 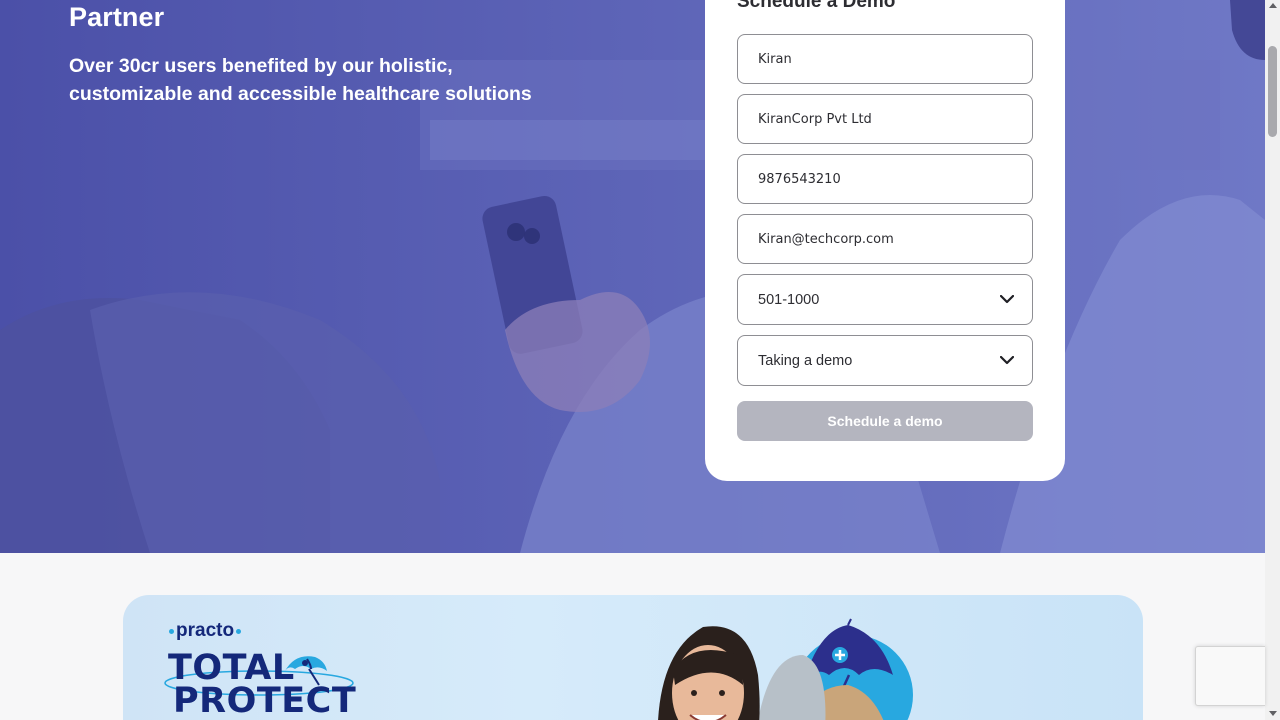 What do you see at coordinates (1272, 713) in the screenshot?
I see `scroll-down-arrow-icon` at bounding box center [1272, 713].